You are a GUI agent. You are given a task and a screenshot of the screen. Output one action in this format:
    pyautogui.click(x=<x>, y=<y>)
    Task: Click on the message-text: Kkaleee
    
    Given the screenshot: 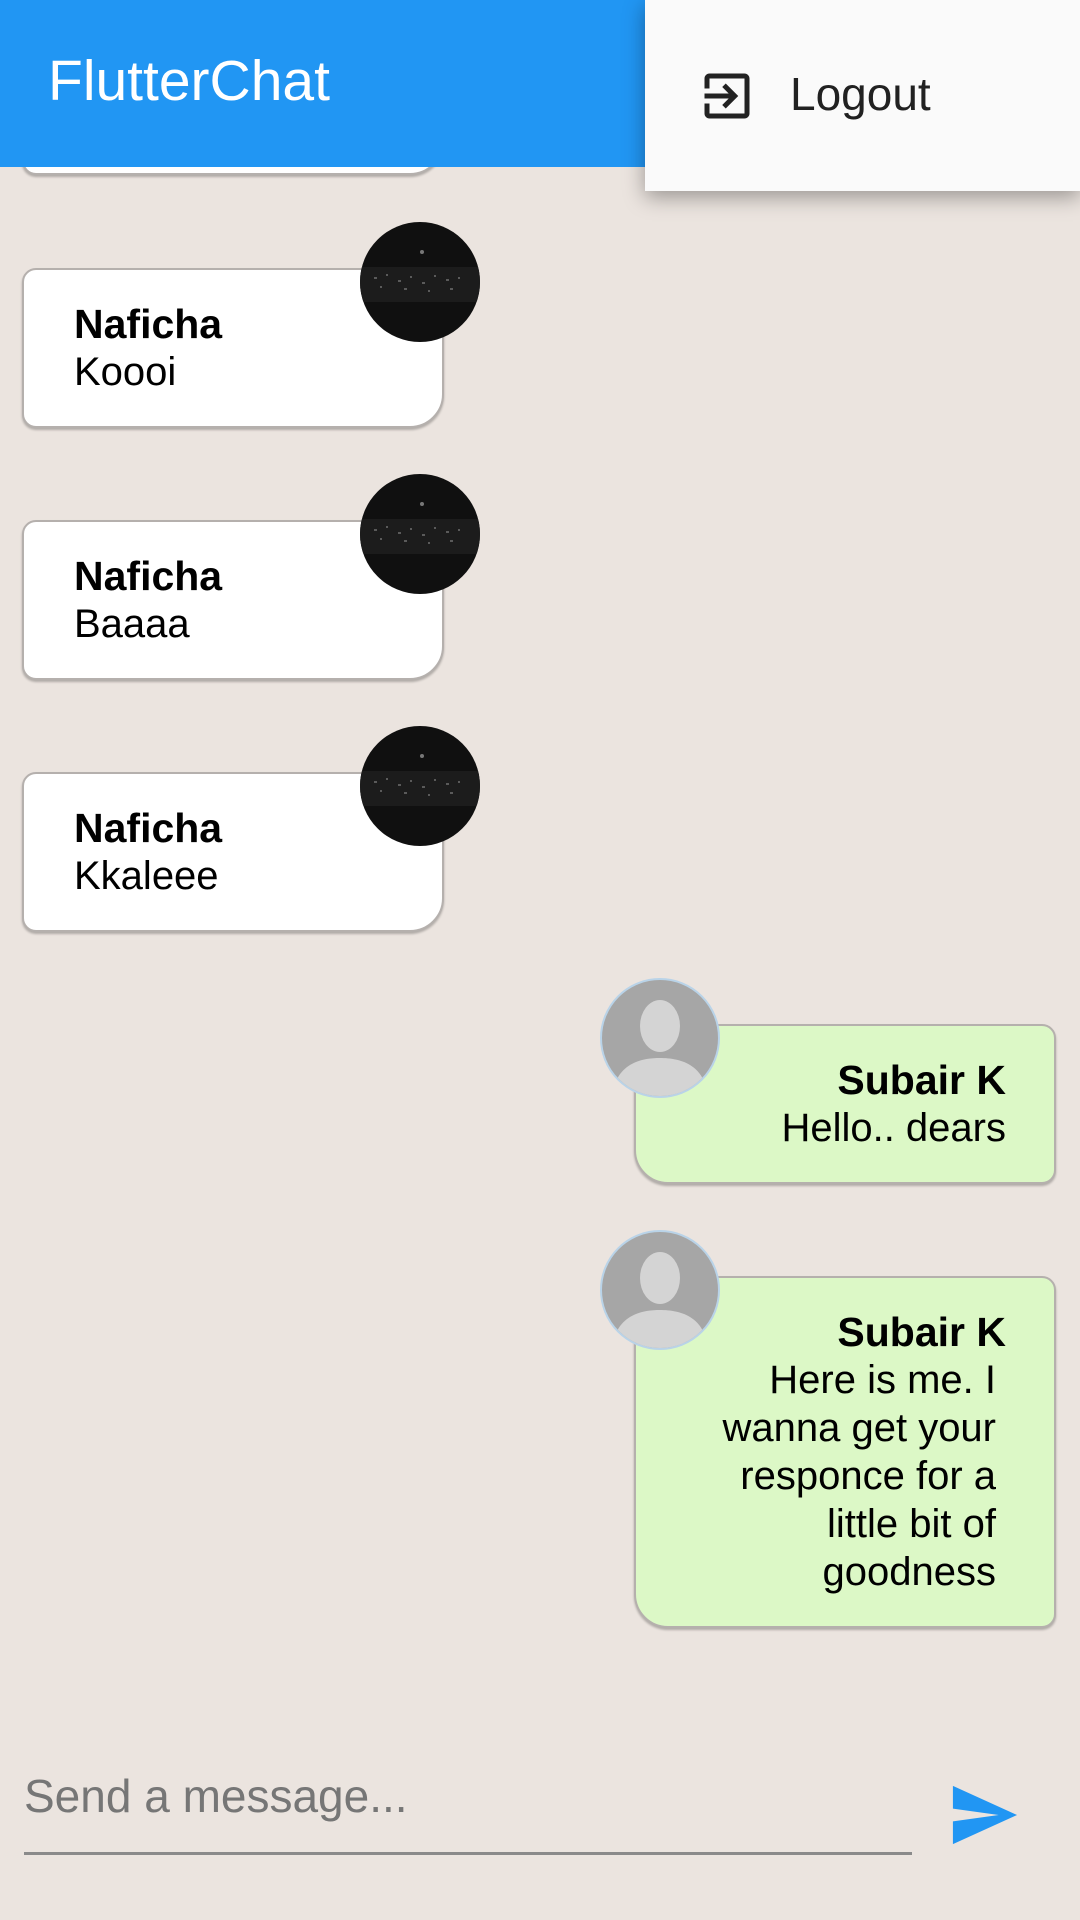 What is the action you would take?
    pyautogui.click(x=146, y=876)
    